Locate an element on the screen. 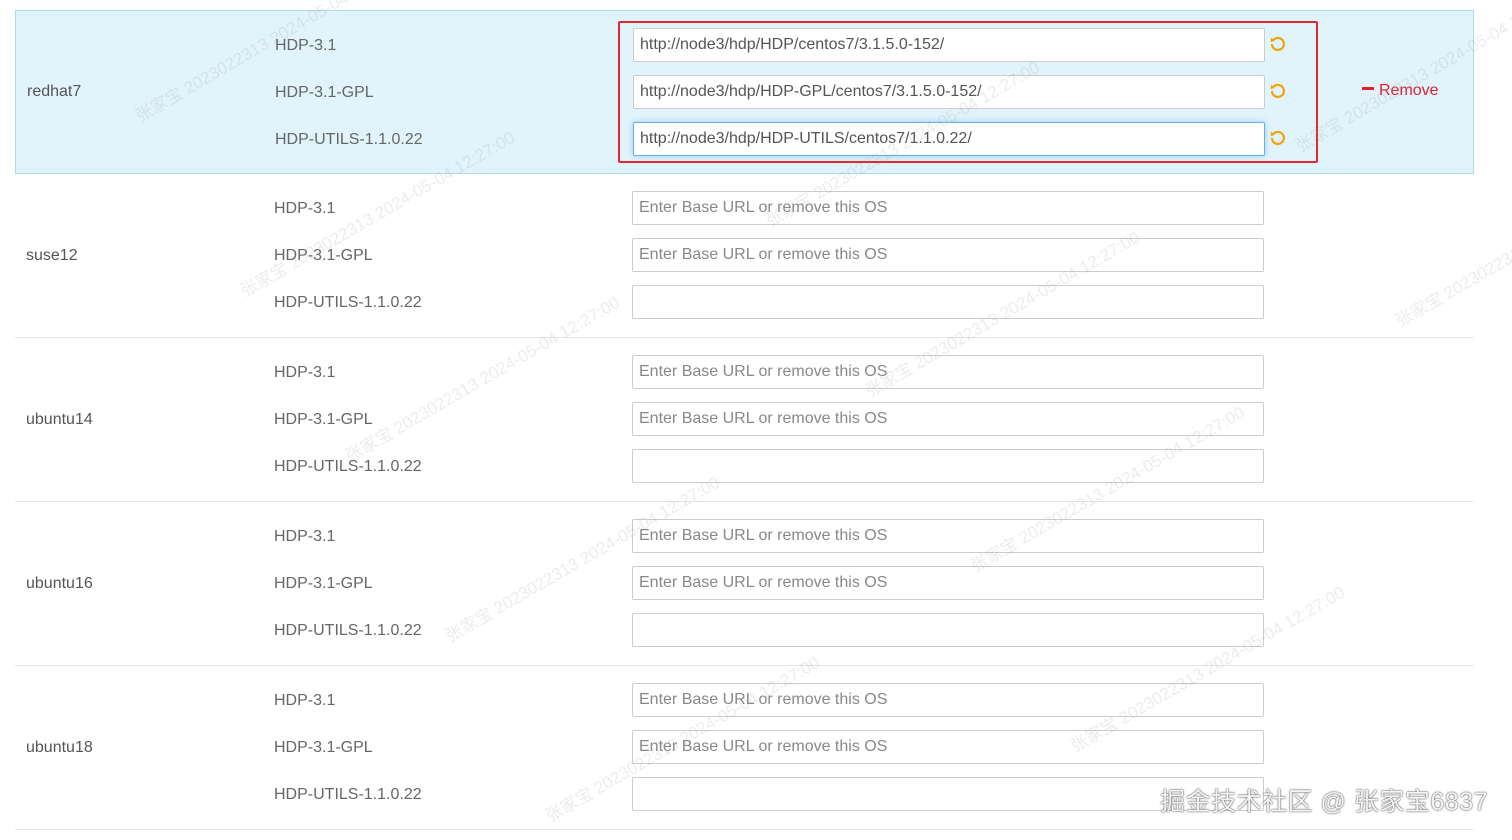  remove-os-button: Remove is located at coordinates (1400, 91).